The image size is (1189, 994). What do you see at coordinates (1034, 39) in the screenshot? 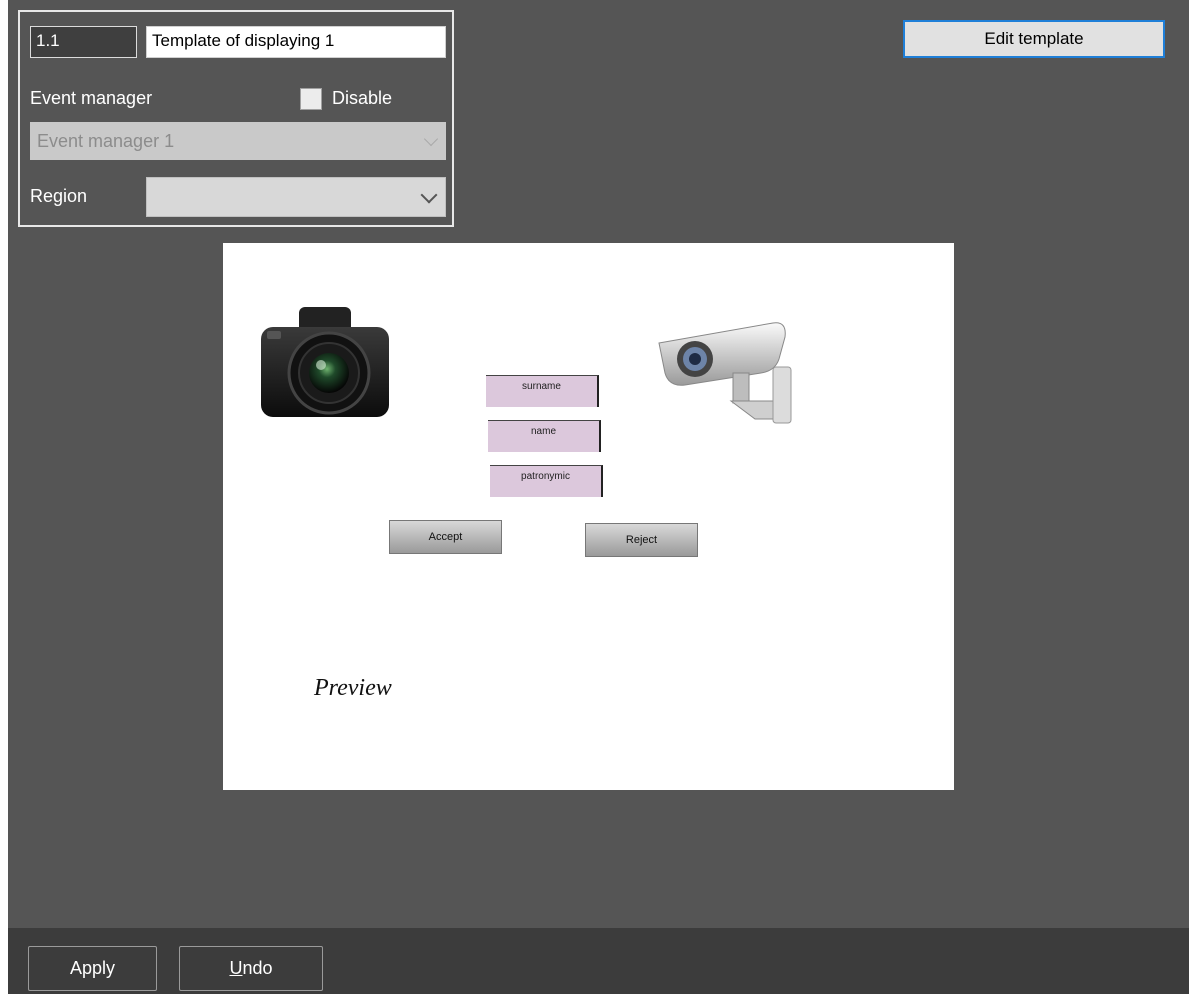
I see `edit-template-button: Edit template` at bounding box center [1034, 39].